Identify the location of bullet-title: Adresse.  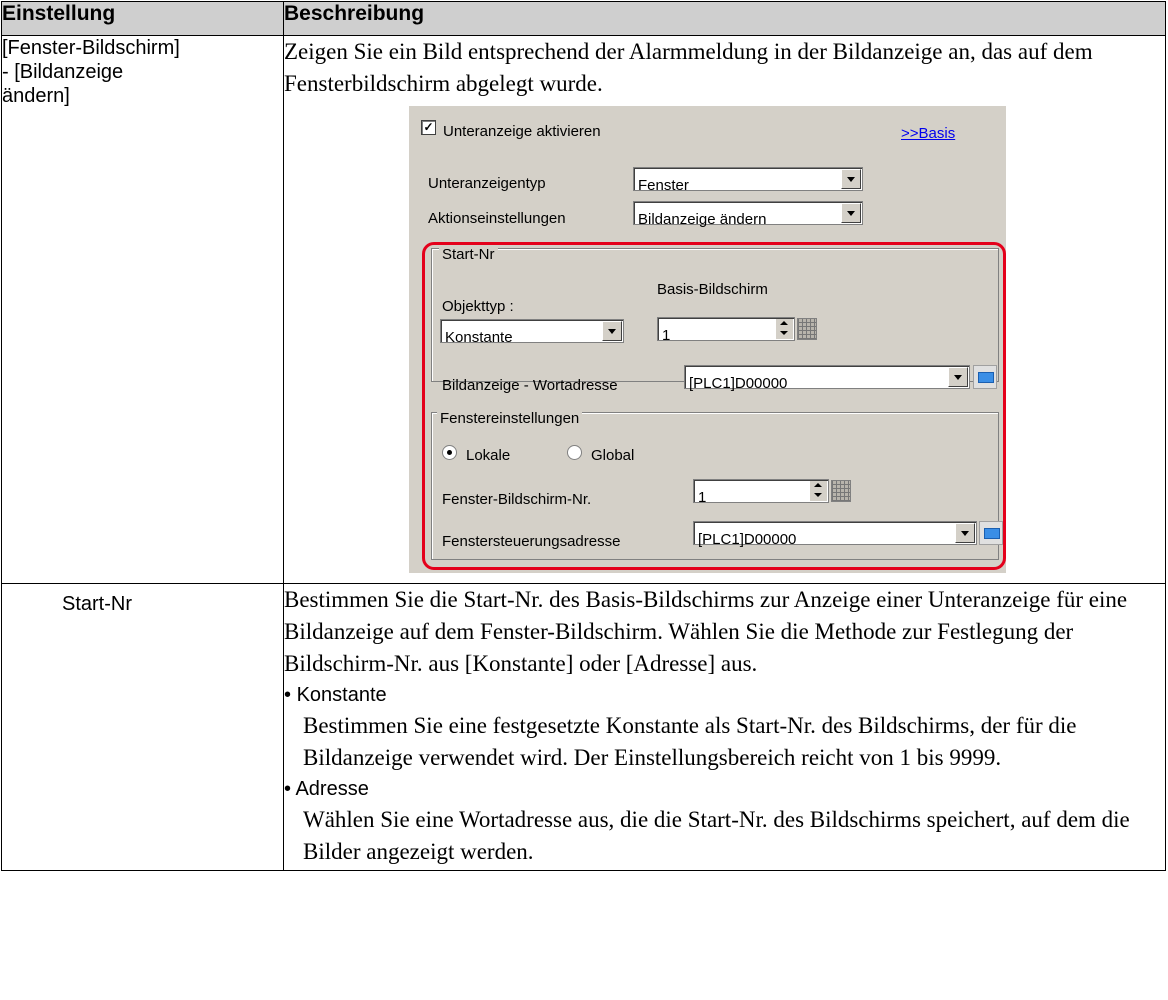
(332, 789).